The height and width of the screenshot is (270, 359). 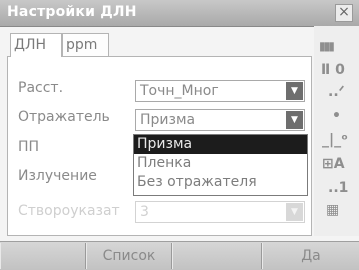 I want to click on guide-light-select: 3 ▼, so click(x=220, y=212).